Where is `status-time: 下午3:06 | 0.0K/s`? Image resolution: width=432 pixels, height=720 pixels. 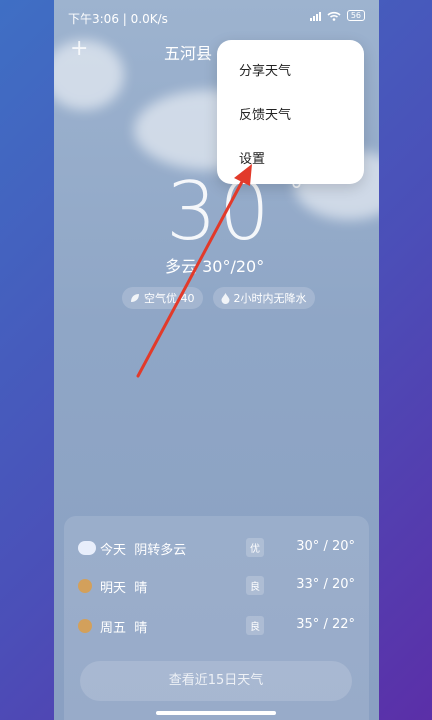
status-time: 下午3:06 | 0.0K/s is located at coordinates (118, 19).